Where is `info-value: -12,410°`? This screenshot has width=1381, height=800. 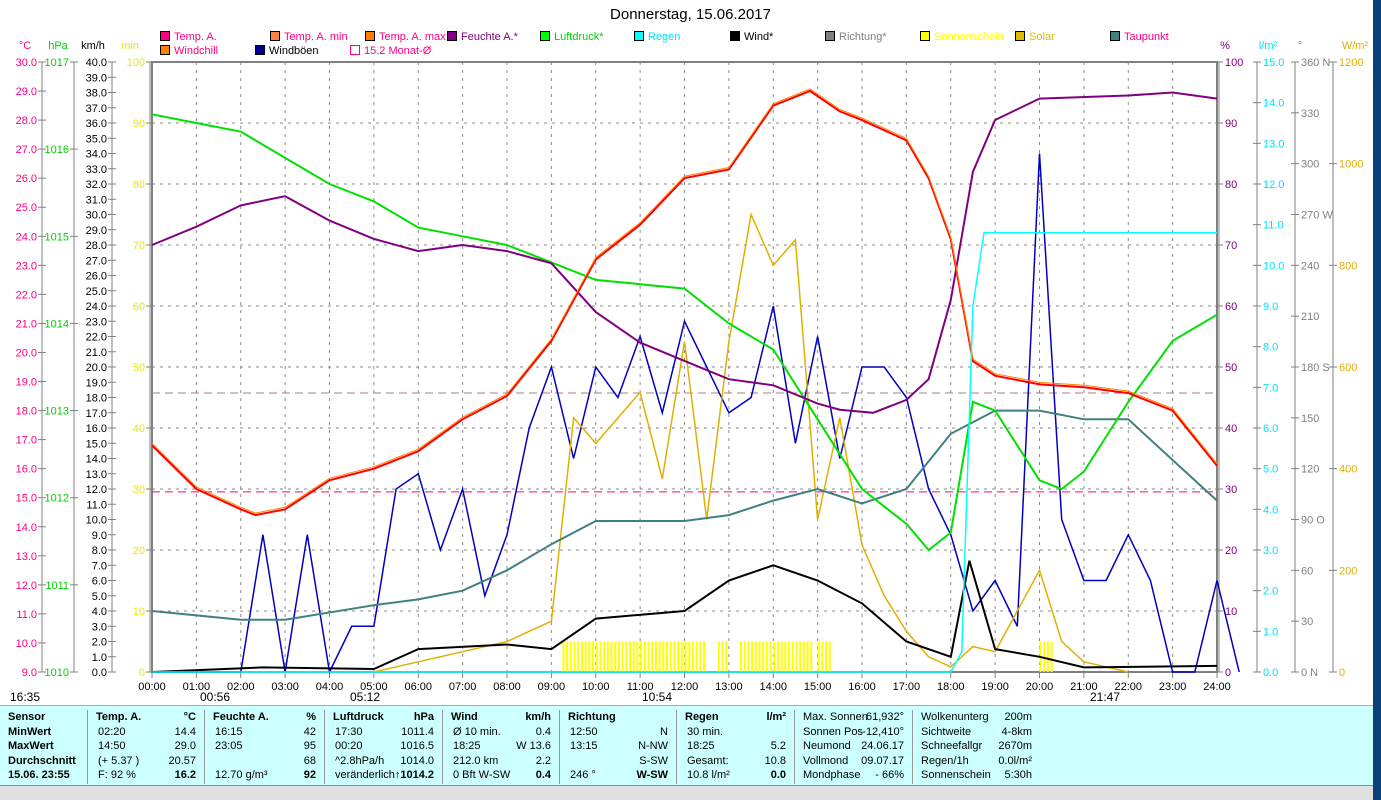 info-value: -12,410° is located at coordinates (883, 731).